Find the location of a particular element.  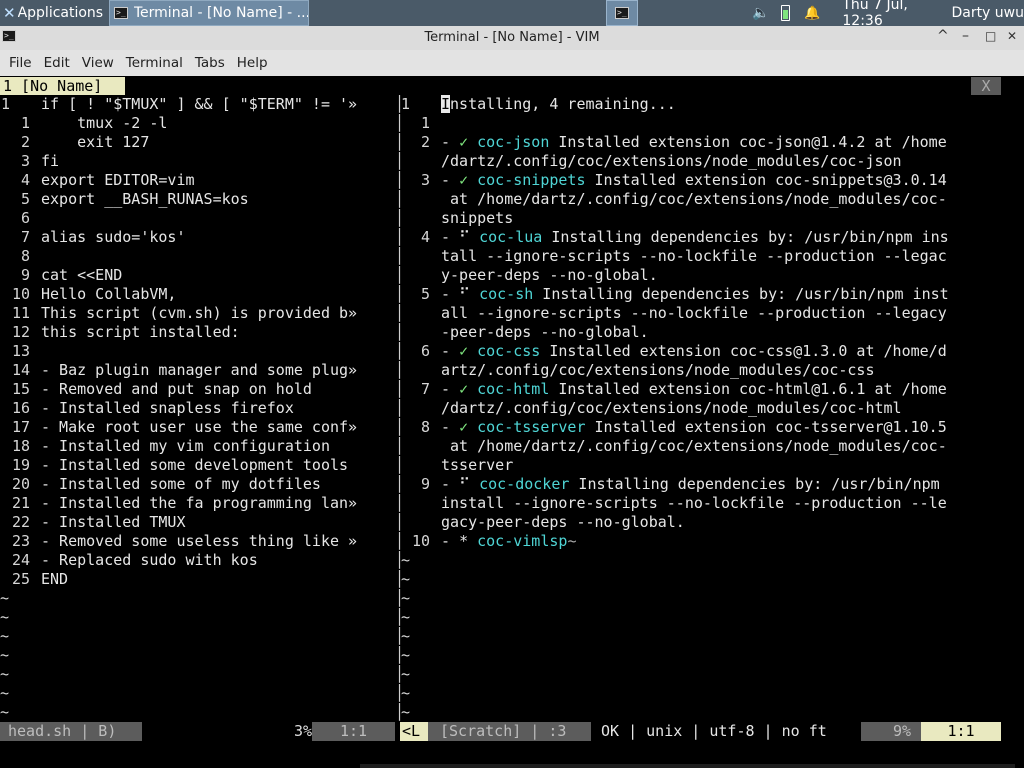

left-status-file: head.sh | B) is located at coordinates (71, 731).